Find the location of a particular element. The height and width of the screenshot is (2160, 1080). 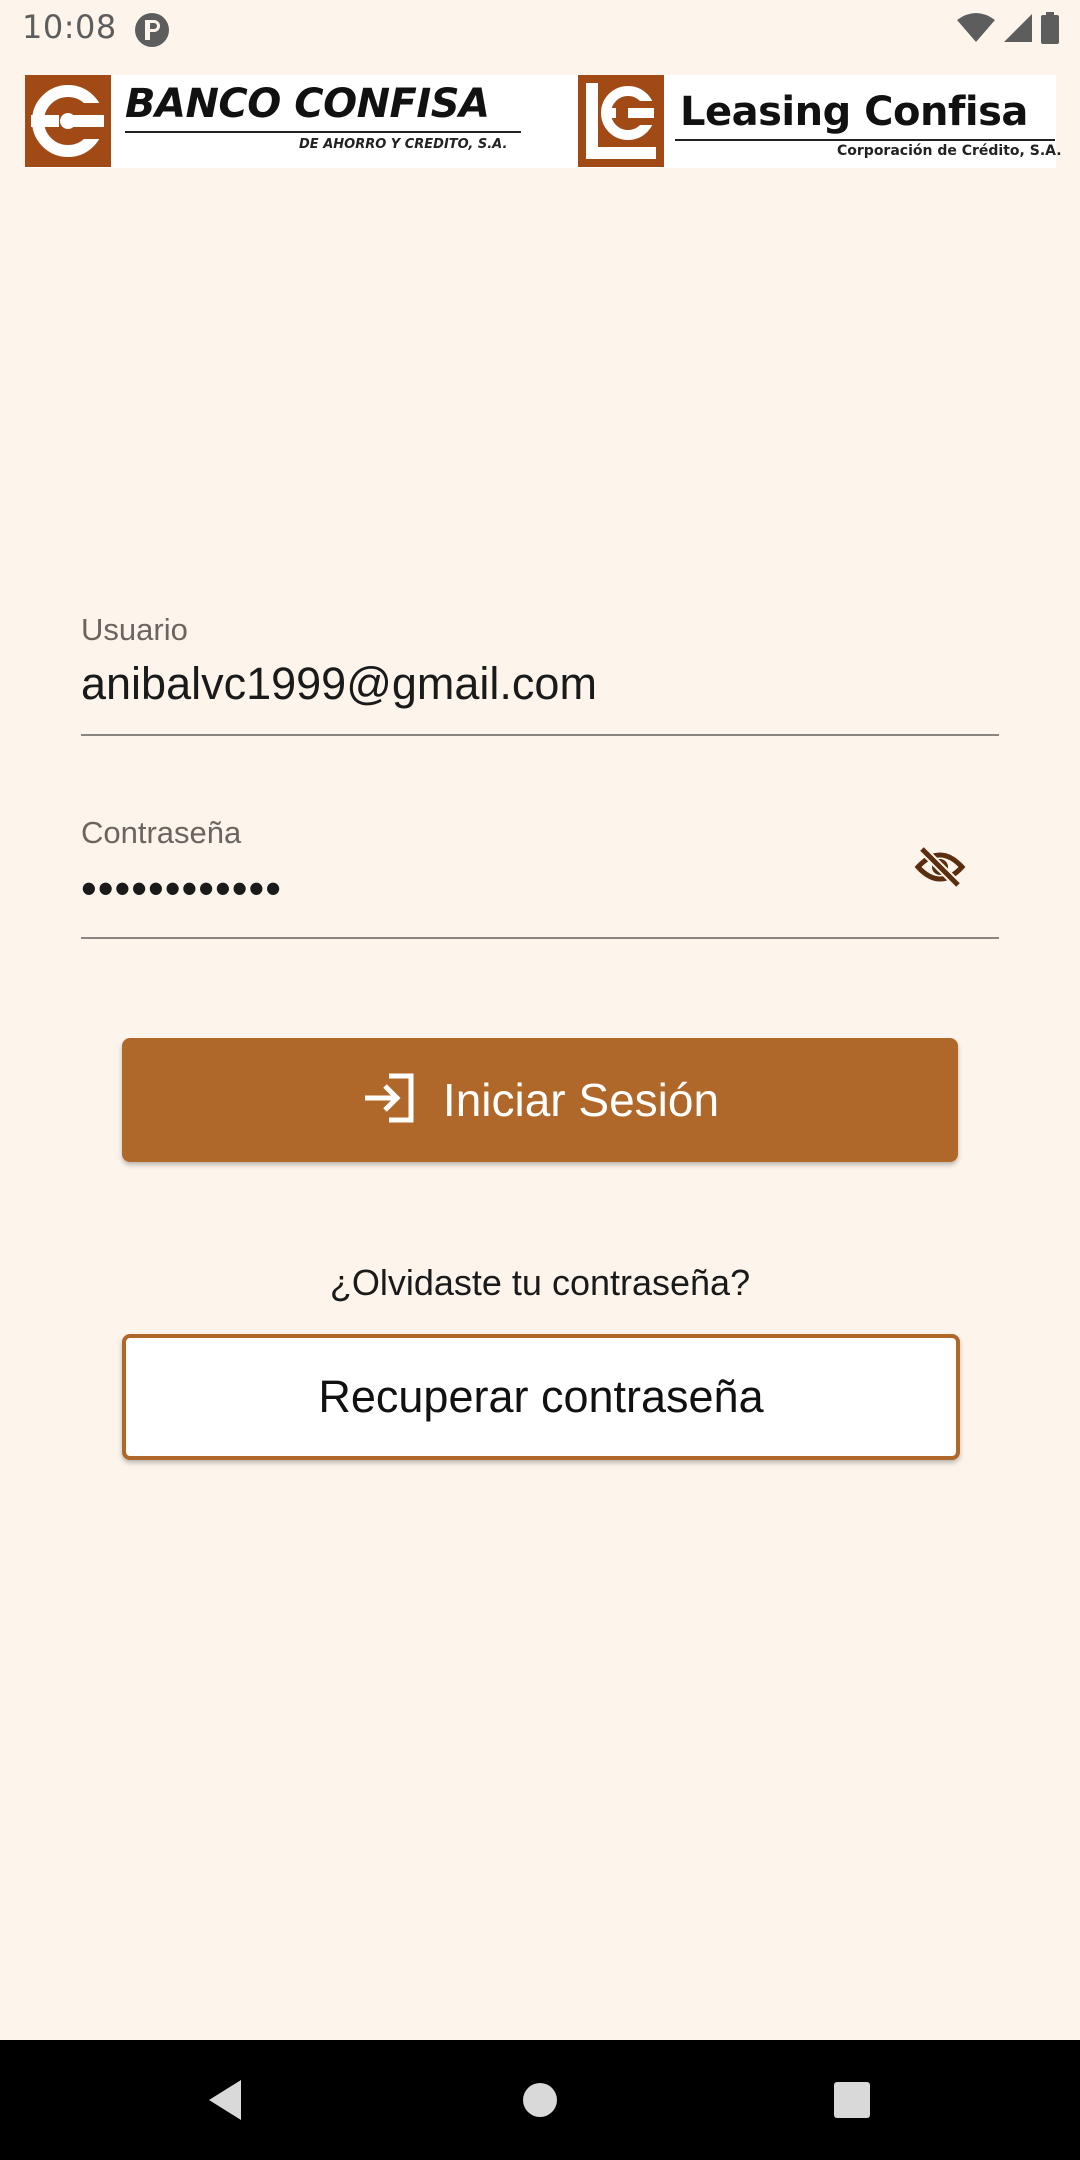

battery-icon is located at coordinates (1050, 30).